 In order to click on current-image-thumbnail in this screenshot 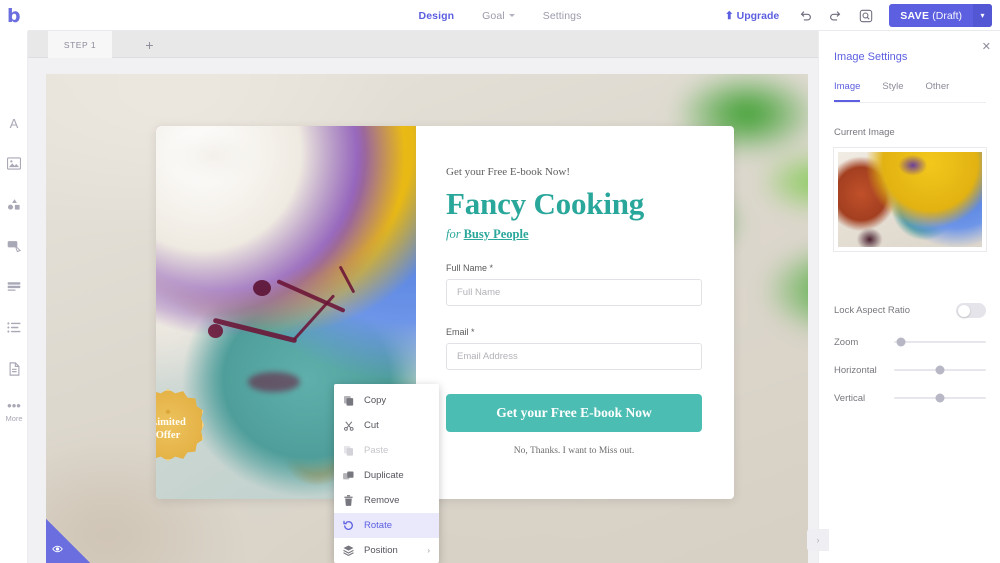, I will do `click(910, 199)`.